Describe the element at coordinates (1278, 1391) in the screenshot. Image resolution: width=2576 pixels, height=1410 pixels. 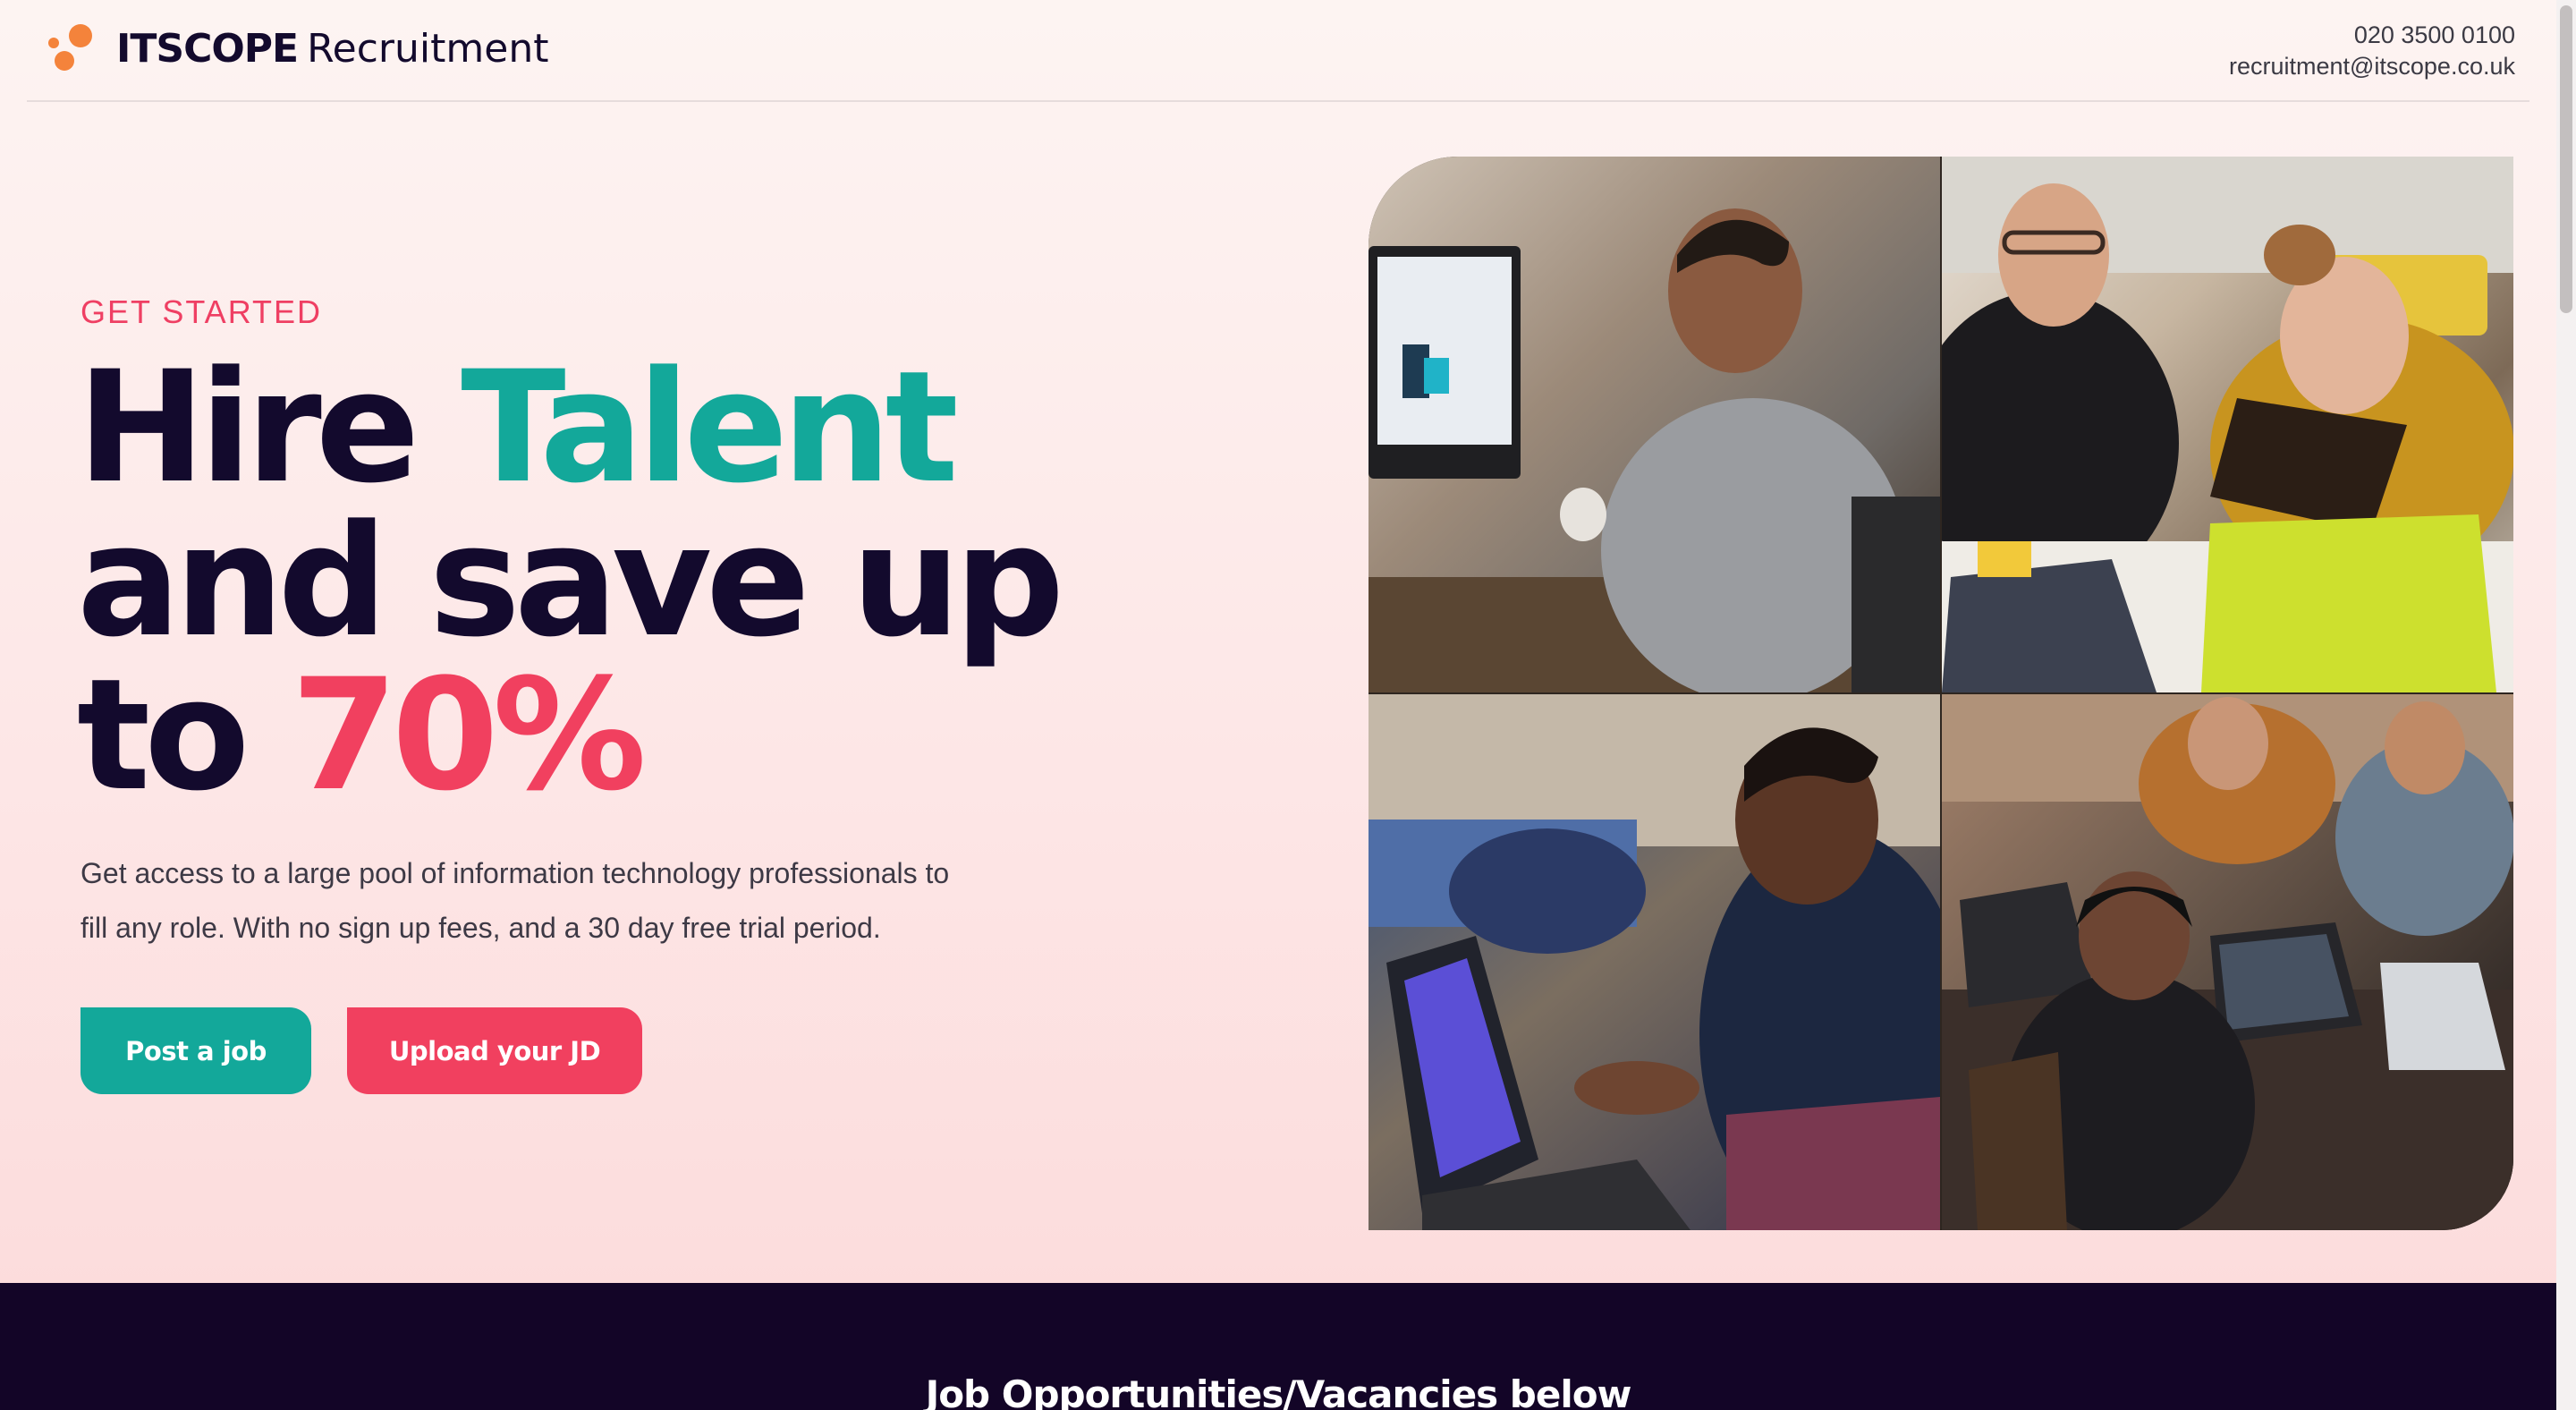
I see `vacancies-title: Job Opportunities/Vacancies below` at that location.